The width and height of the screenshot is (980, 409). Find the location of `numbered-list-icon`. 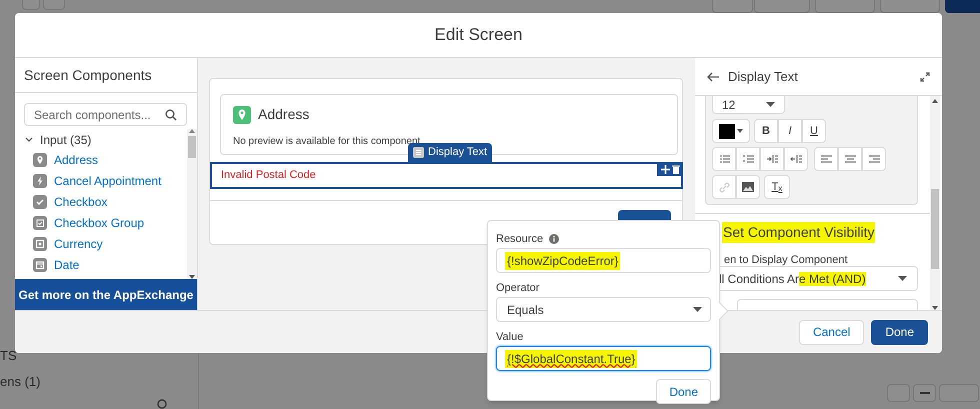

numbered-list-icon is located at coordinates (748, 159).